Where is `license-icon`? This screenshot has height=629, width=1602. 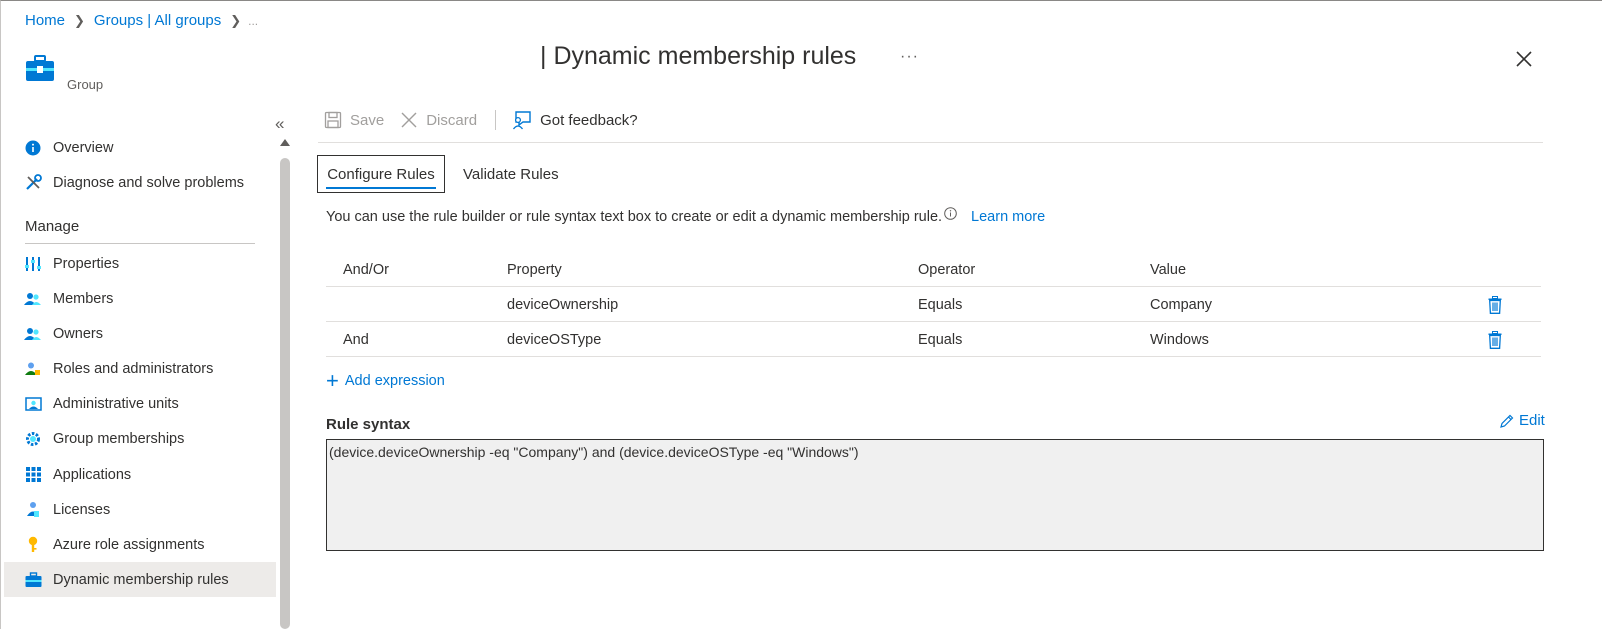
license-icon is located at coordinates (33, 510).